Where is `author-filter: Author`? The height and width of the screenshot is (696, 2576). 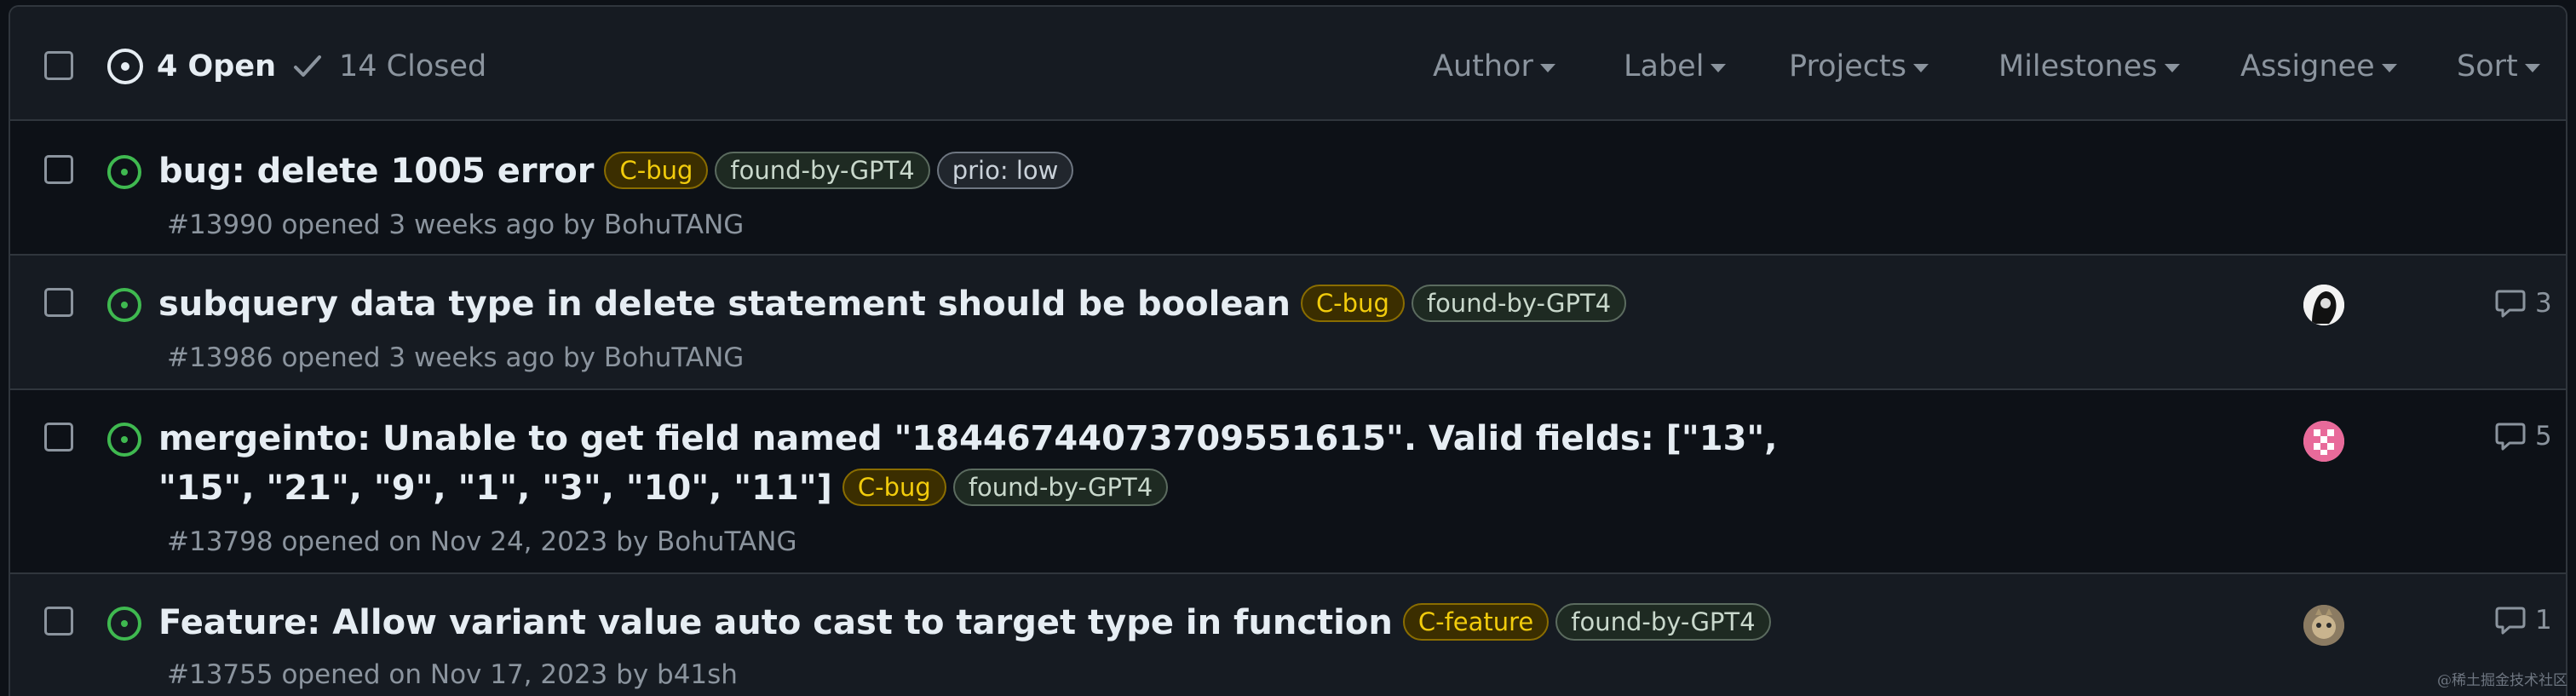
author-filter: Author is located at coordinates (1494, 67).